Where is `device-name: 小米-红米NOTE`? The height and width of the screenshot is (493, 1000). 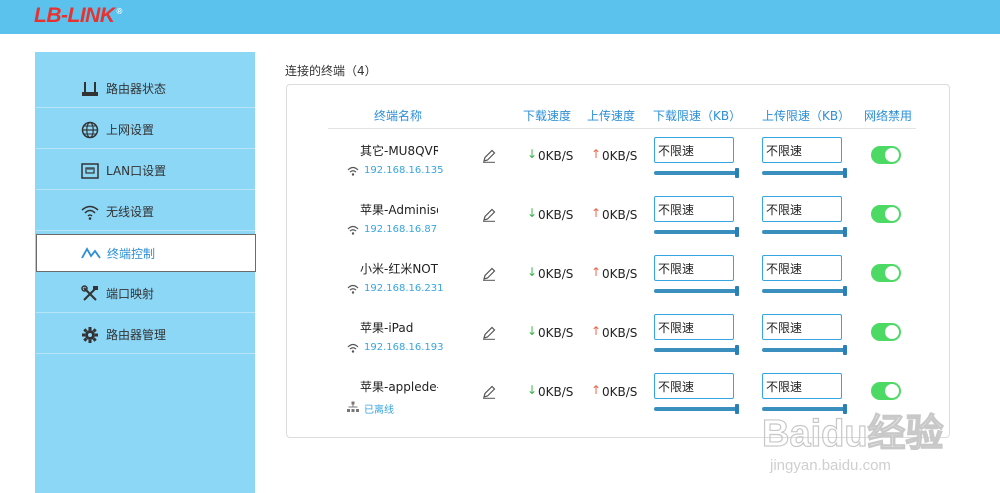
device-name: 小米-红米NOTE is located at coordinates (399, 269).